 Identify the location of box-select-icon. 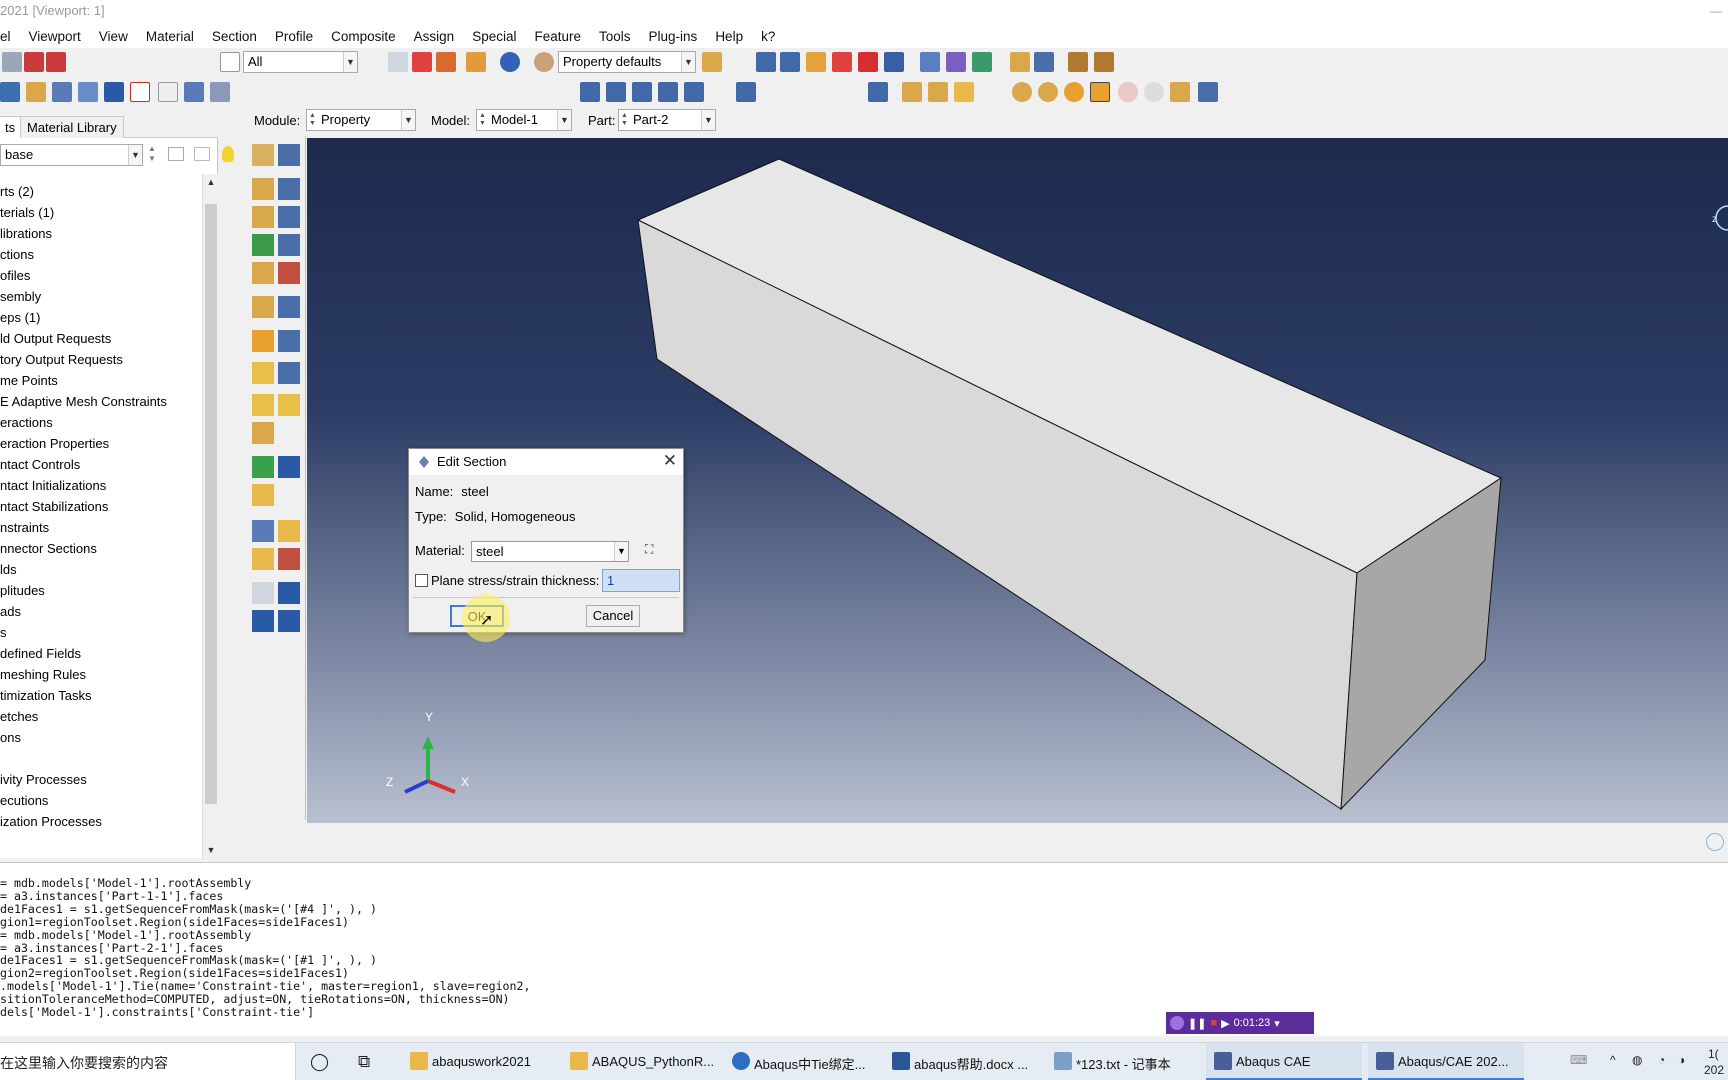
(422, 62).